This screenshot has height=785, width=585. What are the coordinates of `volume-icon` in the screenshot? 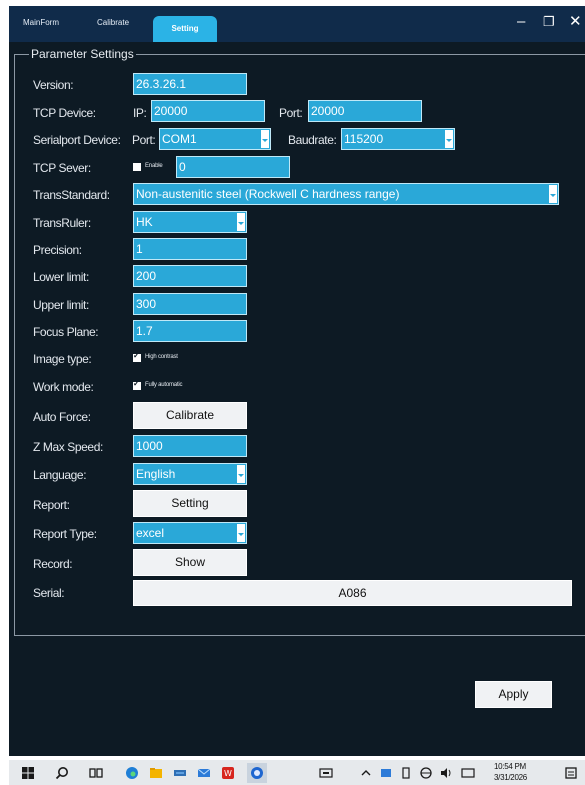 It's located at (446, 773).